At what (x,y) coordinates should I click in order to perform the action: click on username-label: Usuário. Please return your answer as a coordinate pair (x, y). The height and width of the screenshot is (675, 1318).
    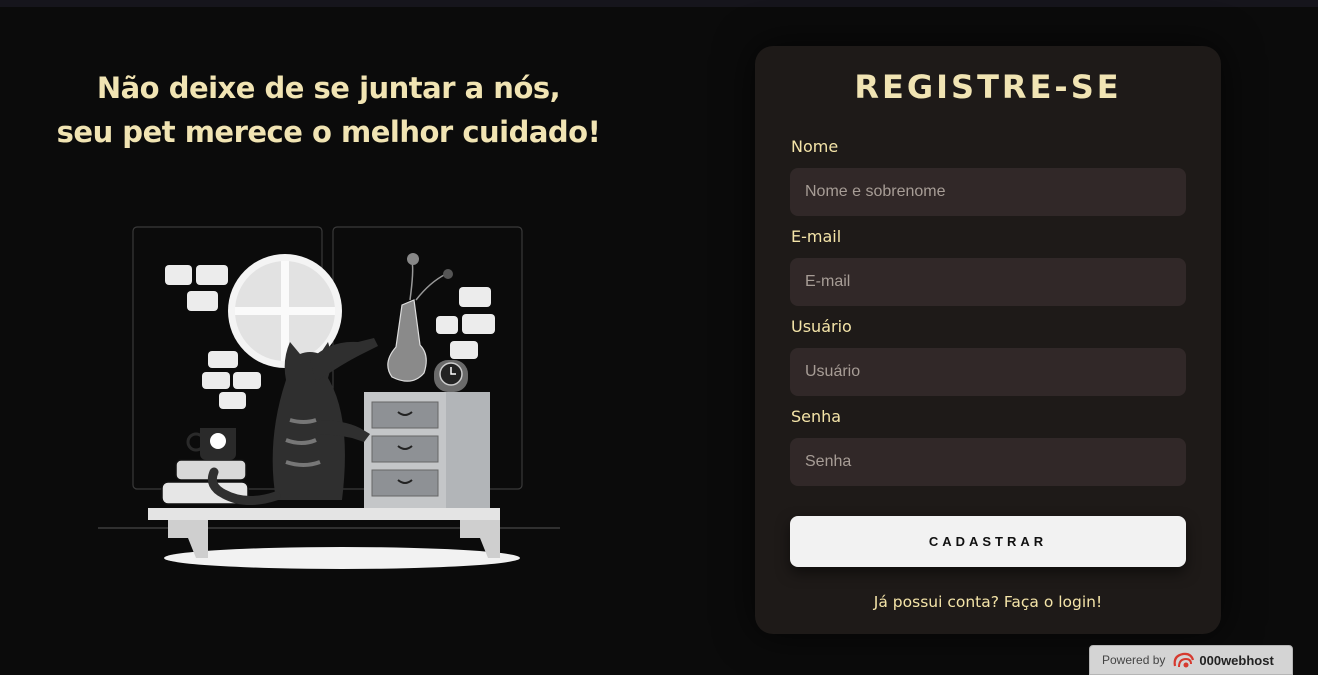
    Looking at the image, I should click on (821, 326).